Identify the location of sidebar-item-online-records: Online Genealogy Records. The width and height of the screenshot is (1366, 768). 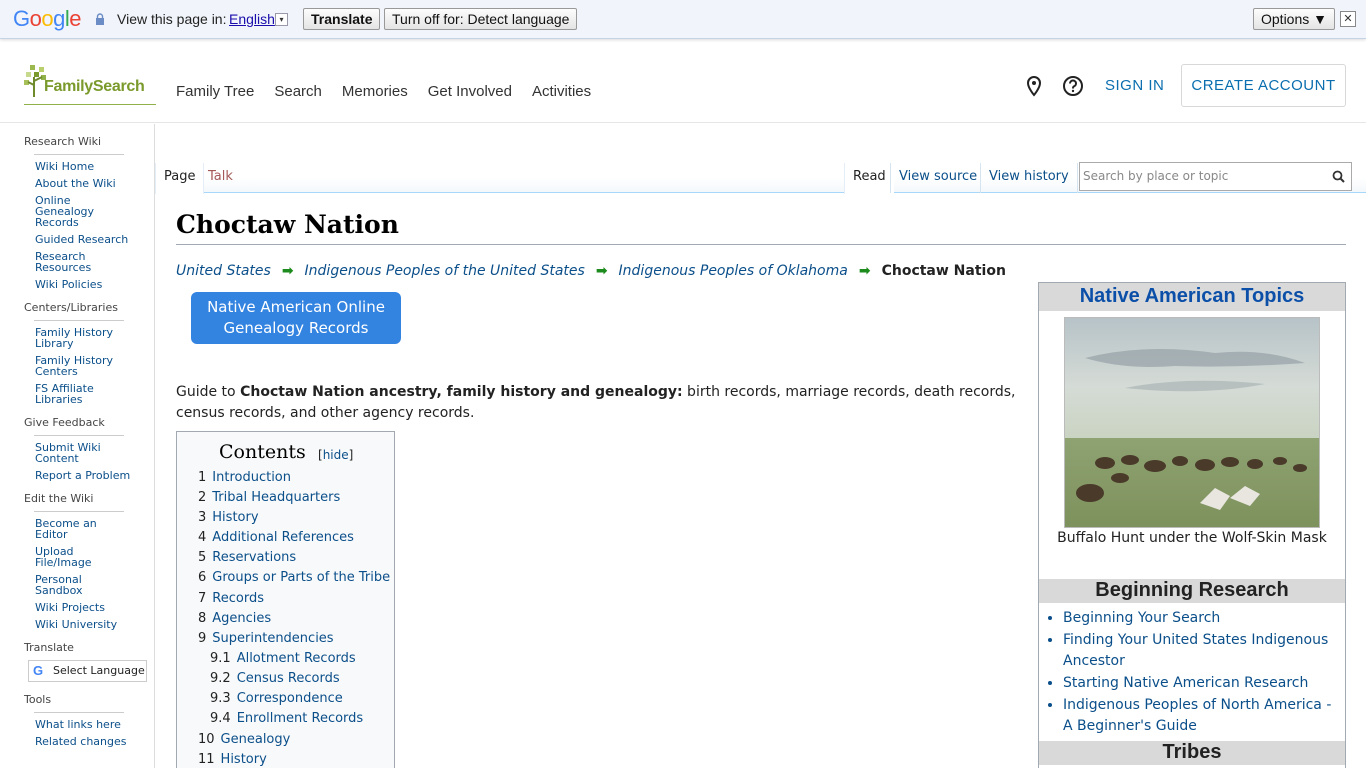
(83, 211).